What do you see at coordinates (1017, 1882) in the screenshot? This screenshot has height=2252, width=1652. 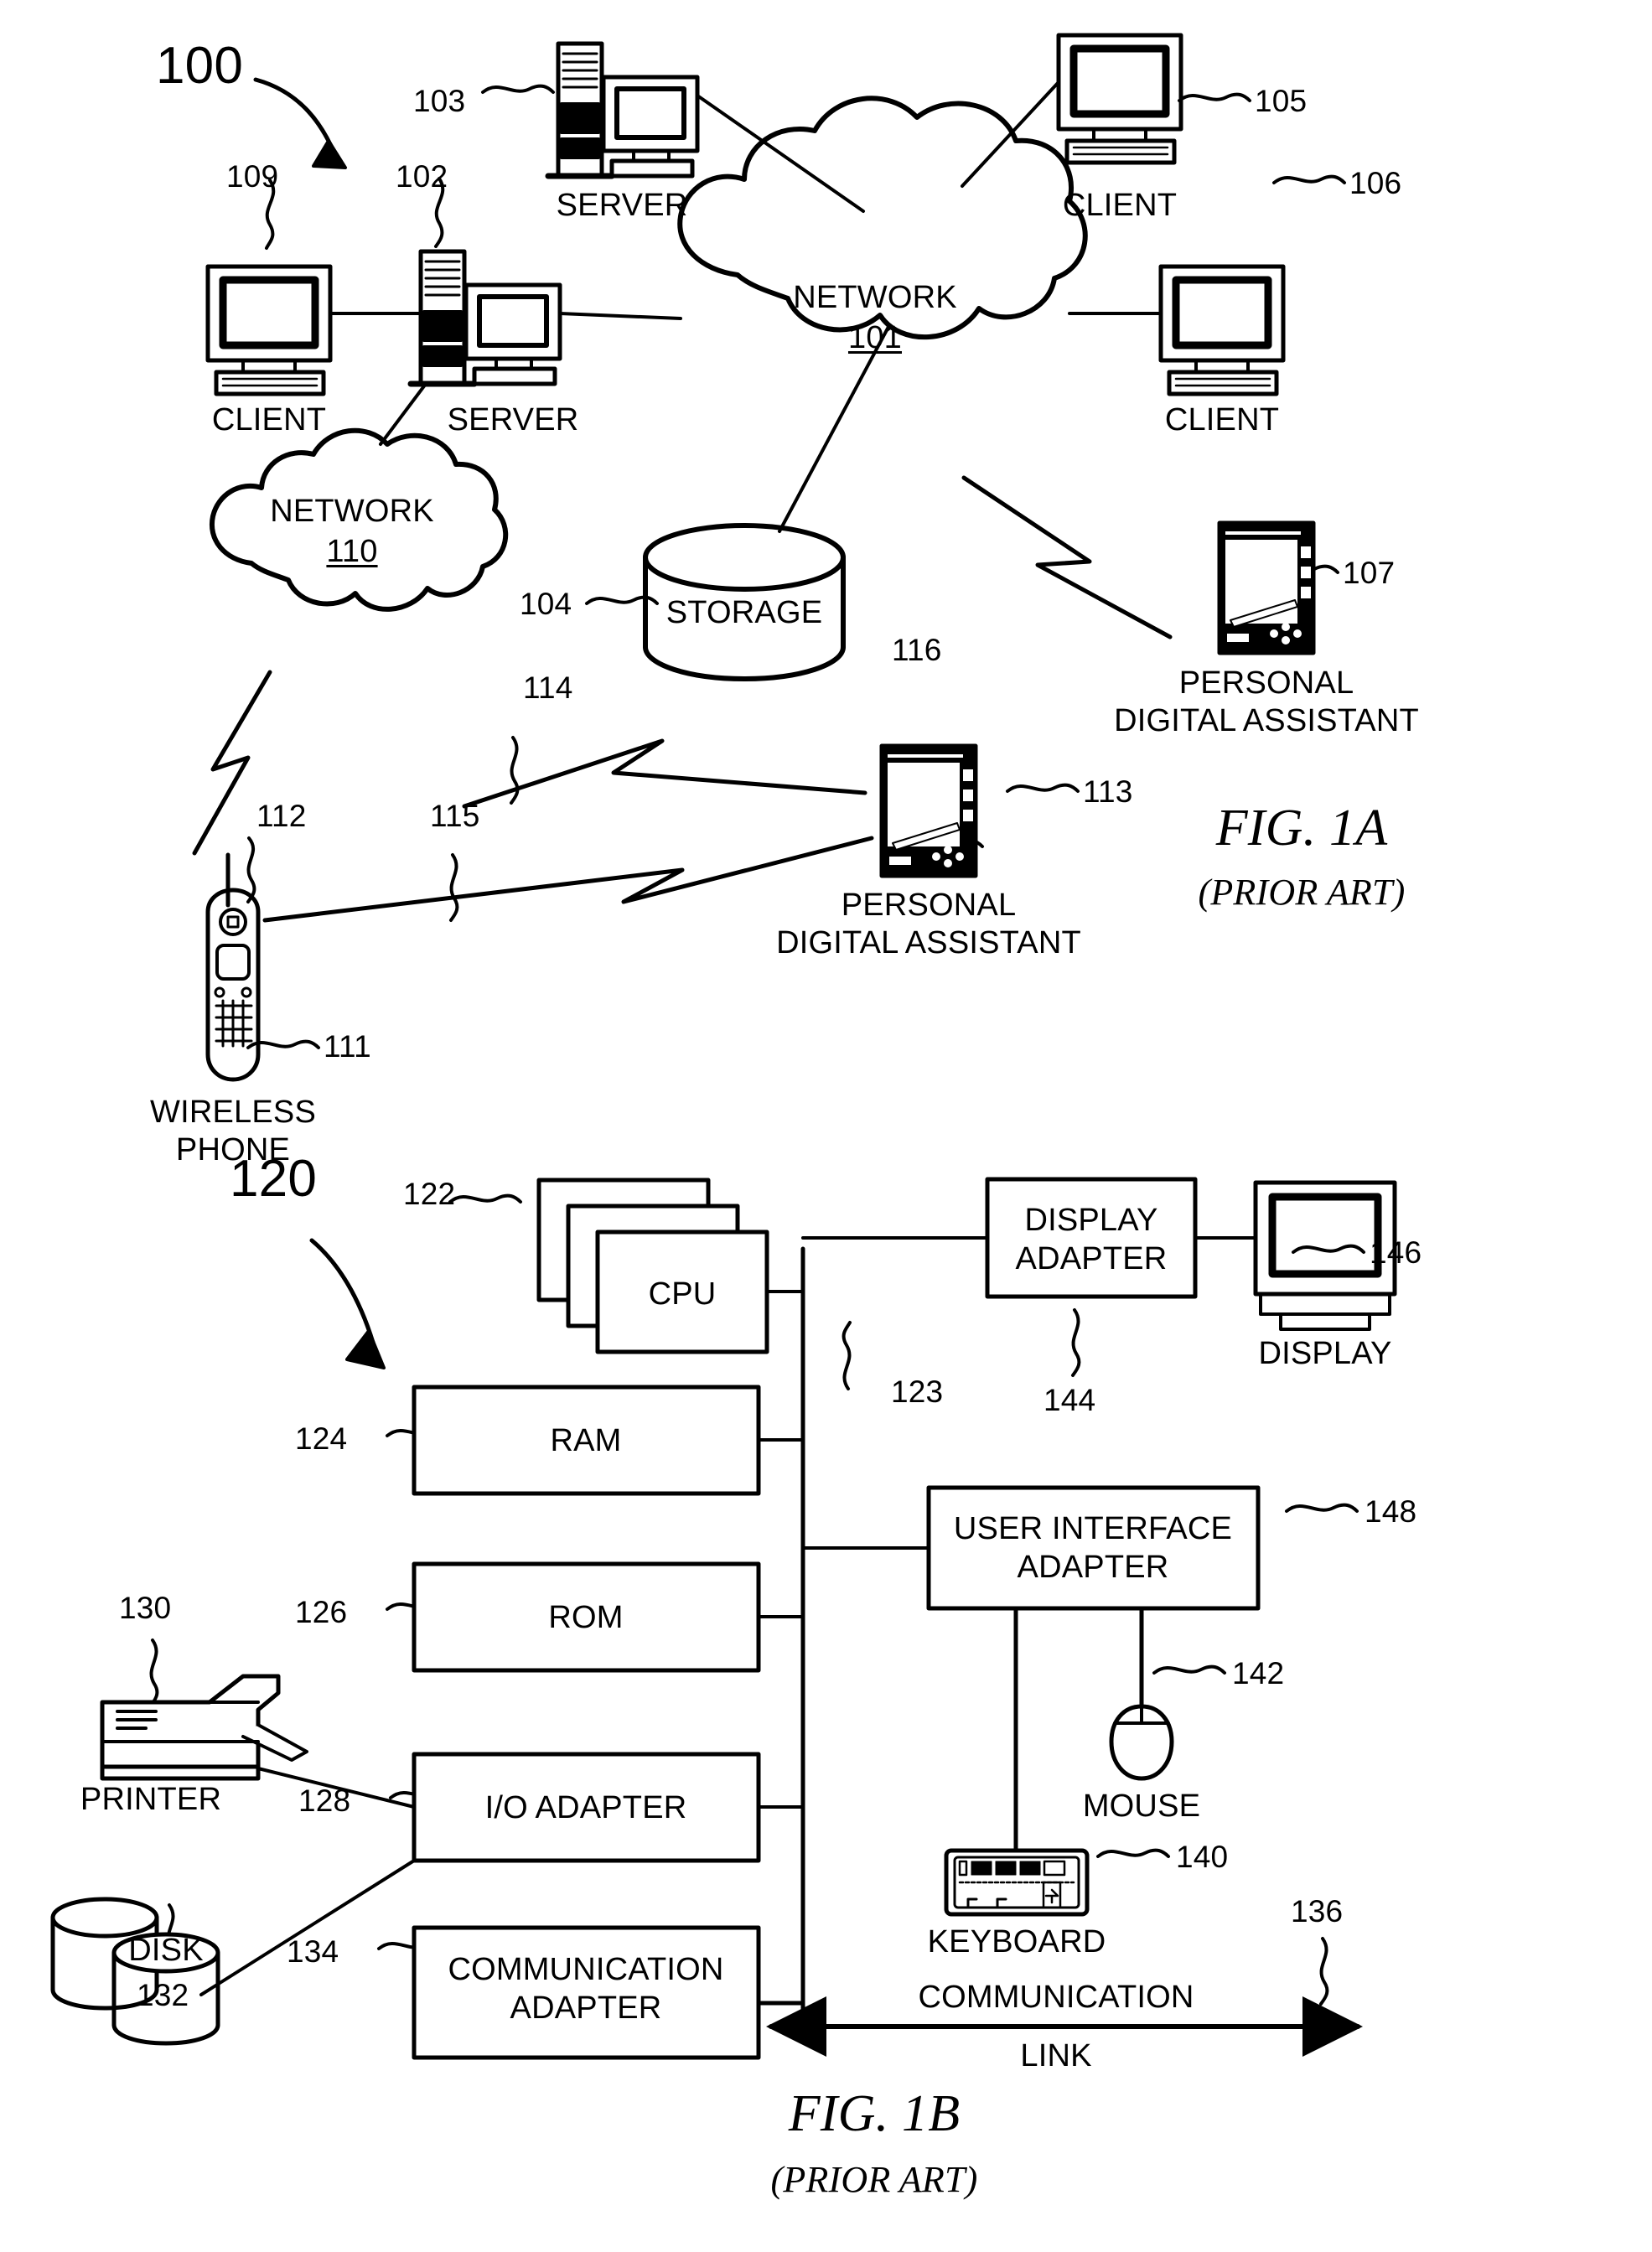 I see `keyboard-140-icon` at bounding box center [1017, 1882].